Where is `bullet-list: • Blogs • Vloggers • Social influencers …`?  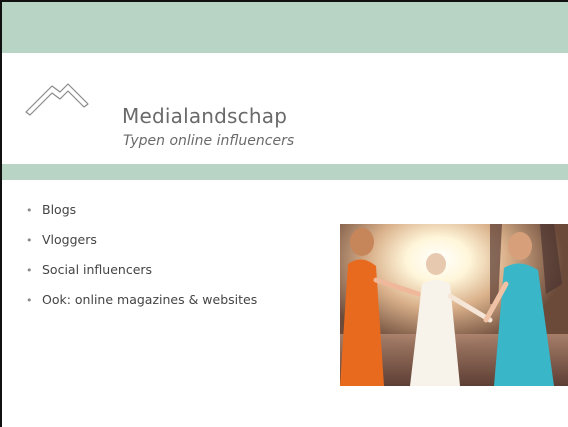 bullet-list: • Blogs • Vloggers • Social influencers … is located at coordinates (141, 262).